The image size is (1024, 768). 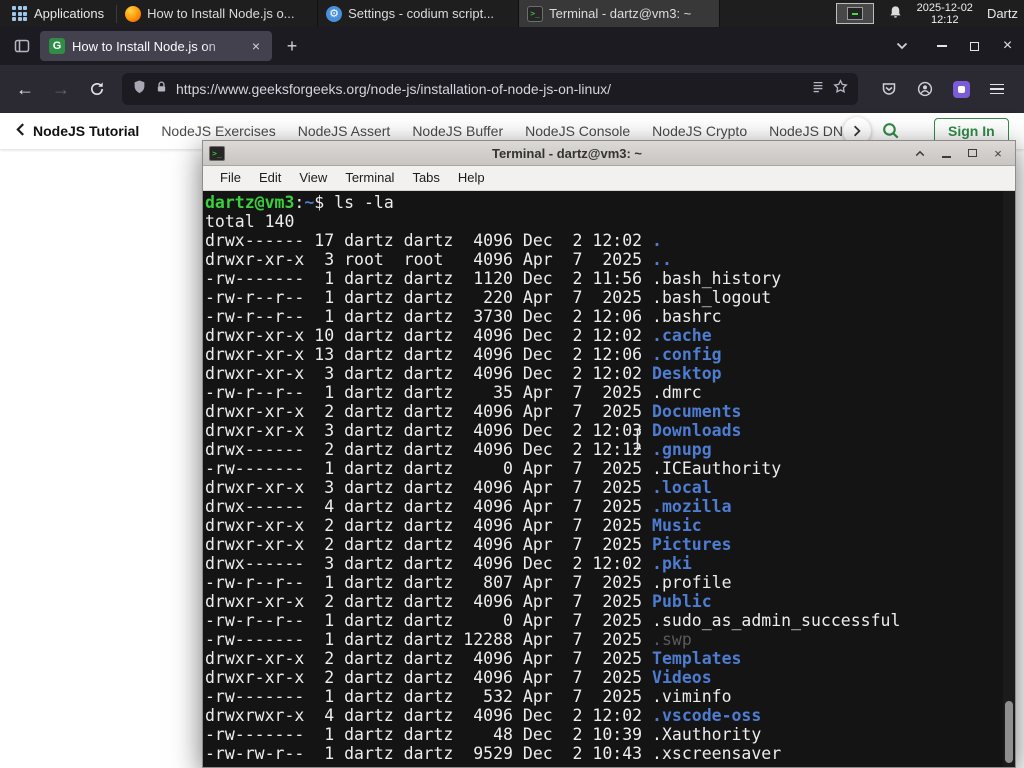 What do you see at coordinates (144, 46) in the screenshot?
I see `tab-title: How to Install Node.js on` at bounding box center [144, 46].